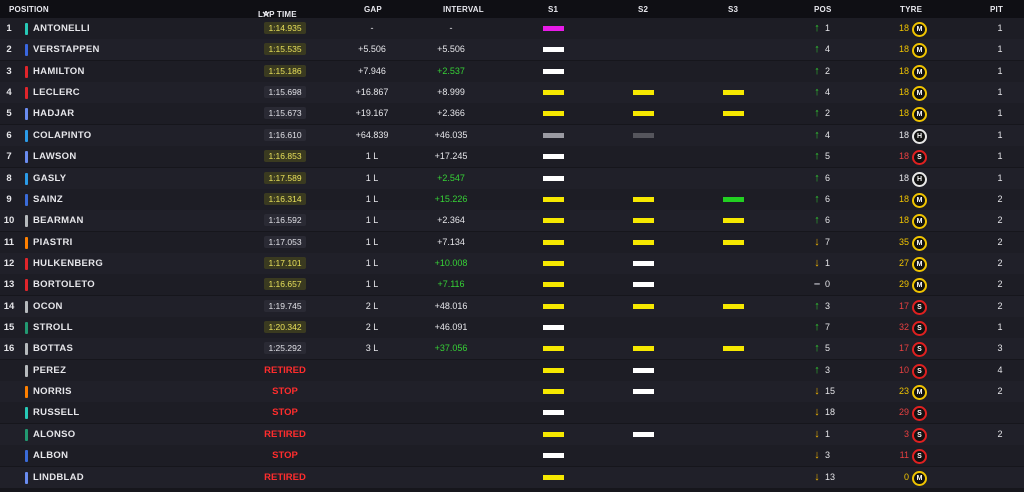 The image size is (1024, 492). I want to click on header-position: POSITION, so click(29, 9).